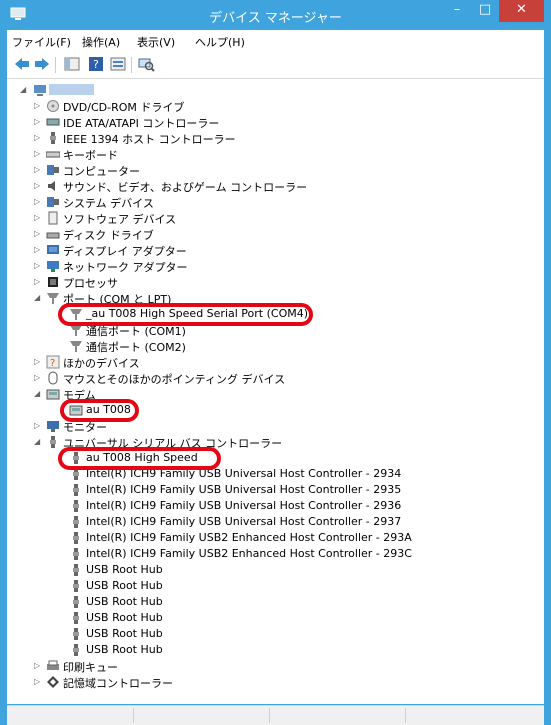 The height and width of the screenshot is (725, 551). What do you see at coordinates (185, 314) in the screenshot?
I see `highlight-port-au` at bounding box center [185, 314].